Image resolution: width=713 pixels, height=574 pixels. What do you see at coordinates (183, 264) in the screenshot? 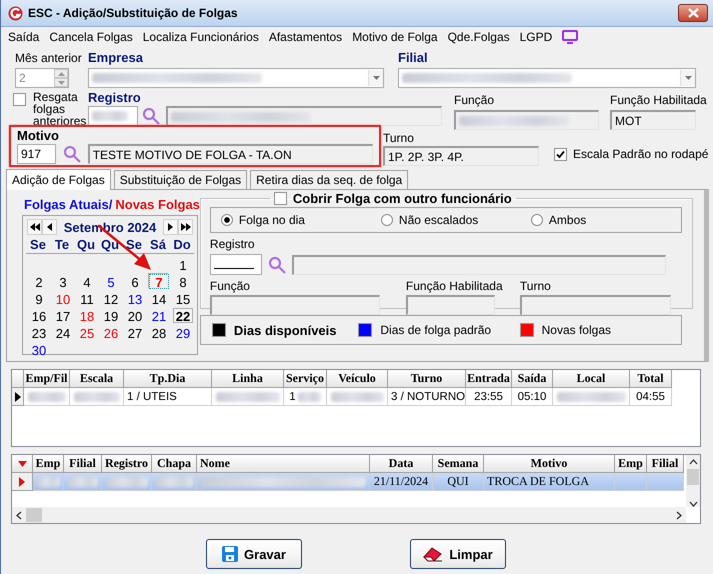
I see `calendar-day: 1` at bounding box center [183, 264].